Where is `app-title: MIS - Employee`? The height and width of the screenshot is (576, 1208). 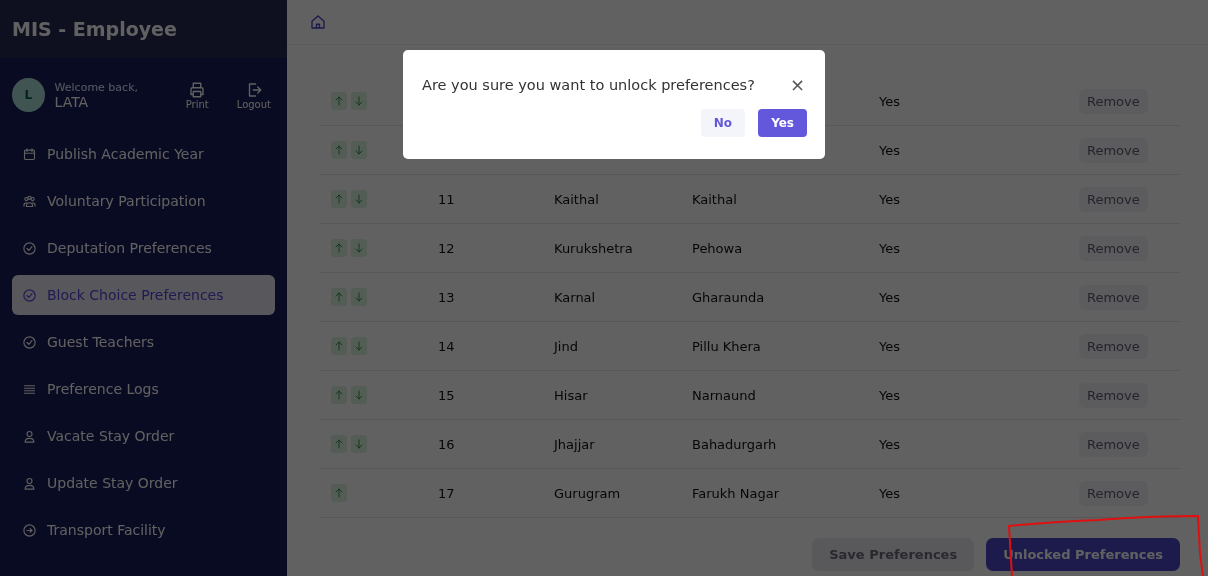
app-title: MIS - Employee is located at coordinates (94, 29).